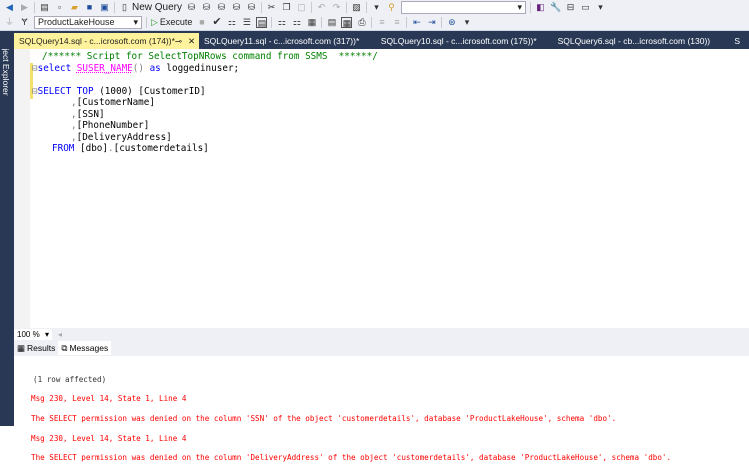 The image size is (749, 473). Describe the element at coordinates (336, 7) in the screenshot. I see `redo-icon: ↷` at that location.